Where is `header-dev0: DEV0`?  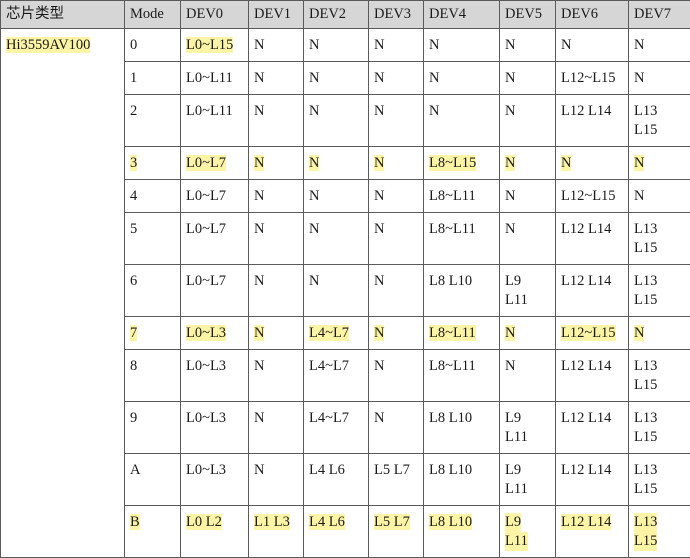
header-dev0: DEV0 is located at coordinates (215, 15).